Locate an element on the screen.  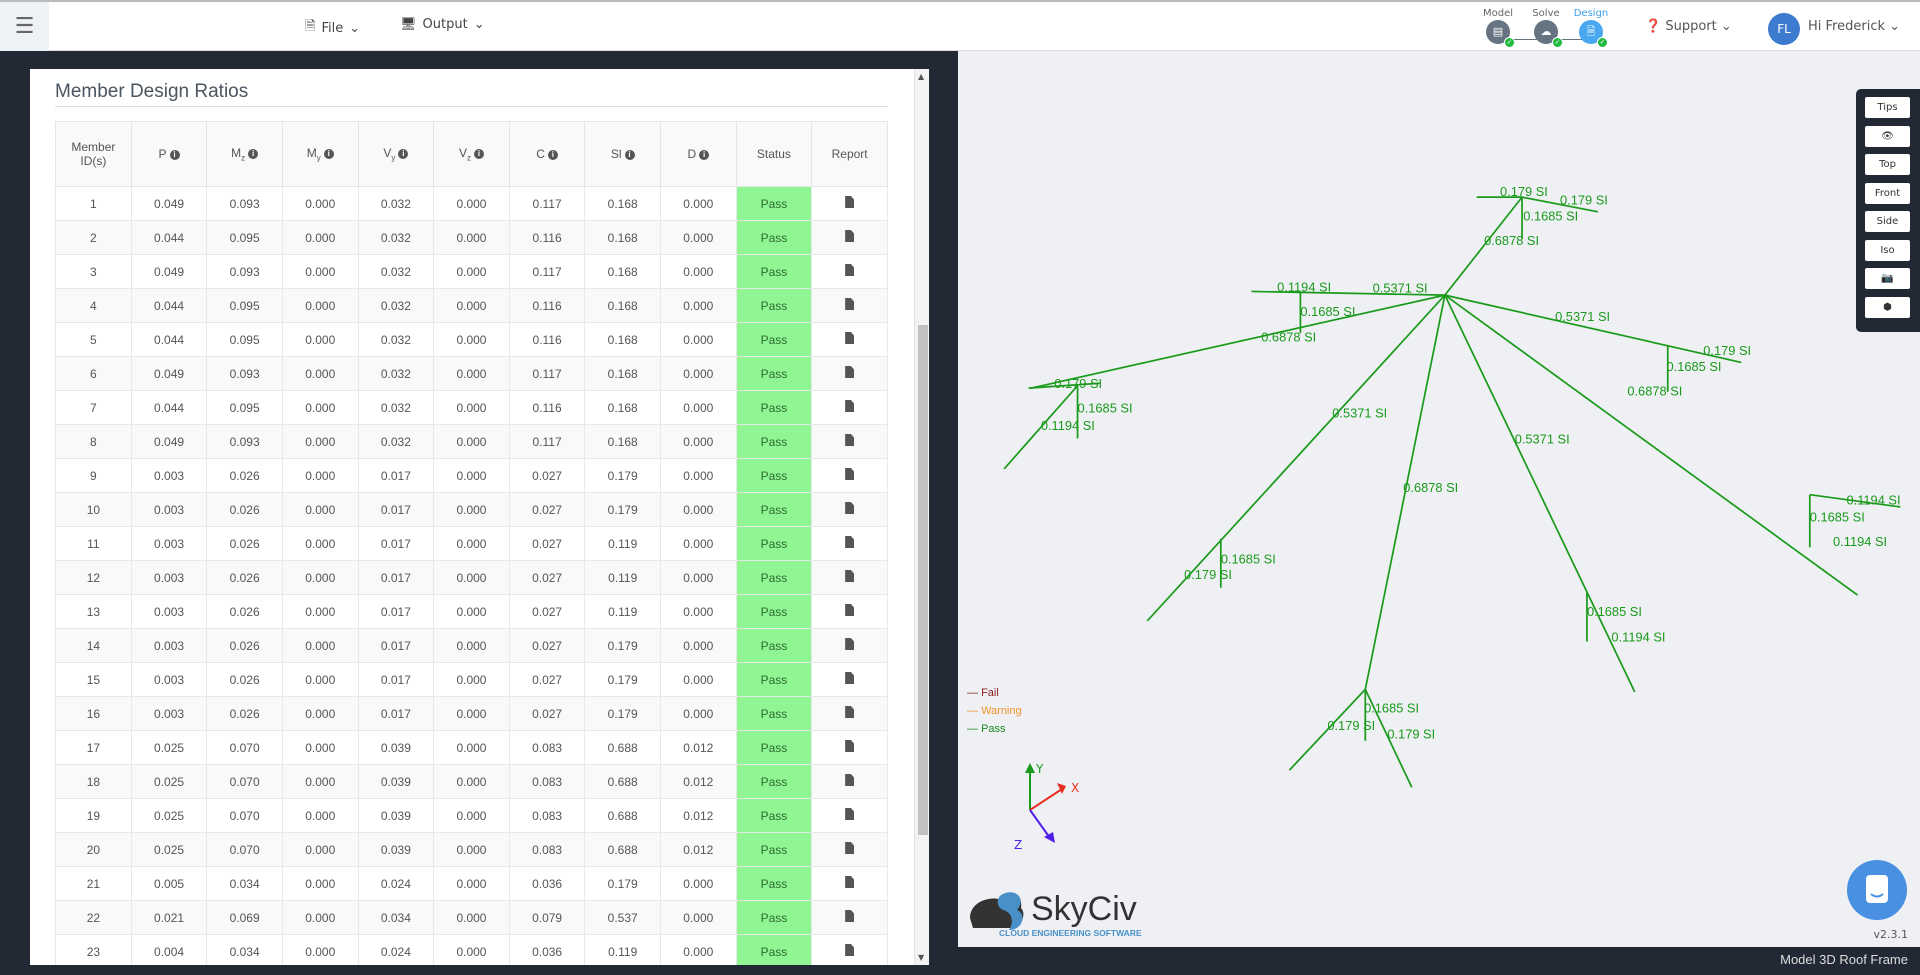
model-name: Model 3D Roof Frame is located at coordinates (1844, 959).